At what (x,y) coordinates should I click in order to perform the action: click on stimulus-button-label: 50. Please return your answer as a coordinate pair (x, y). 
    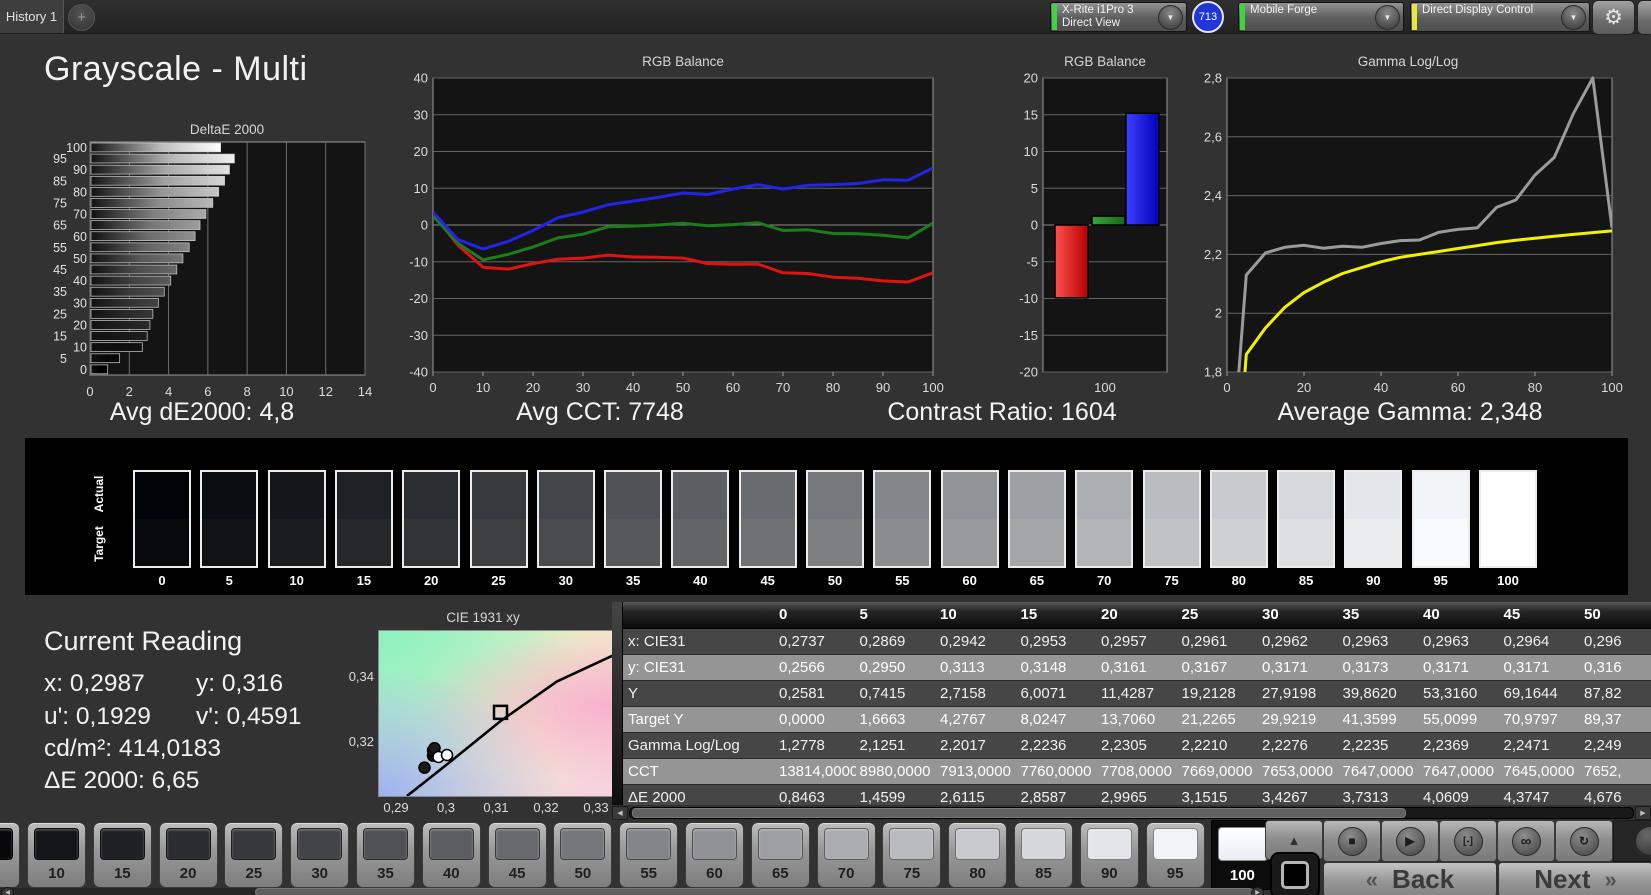
    Looking at the image, I should click on (583, 873).